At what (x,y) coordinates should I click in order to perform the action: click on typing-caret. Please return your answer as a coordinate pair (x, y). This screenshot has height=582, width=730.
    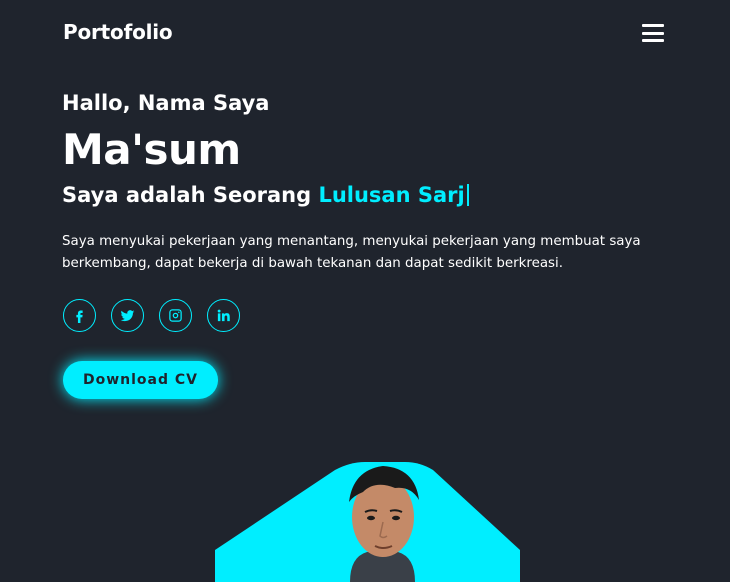
    Looking at the image, I should click on (467, 195).